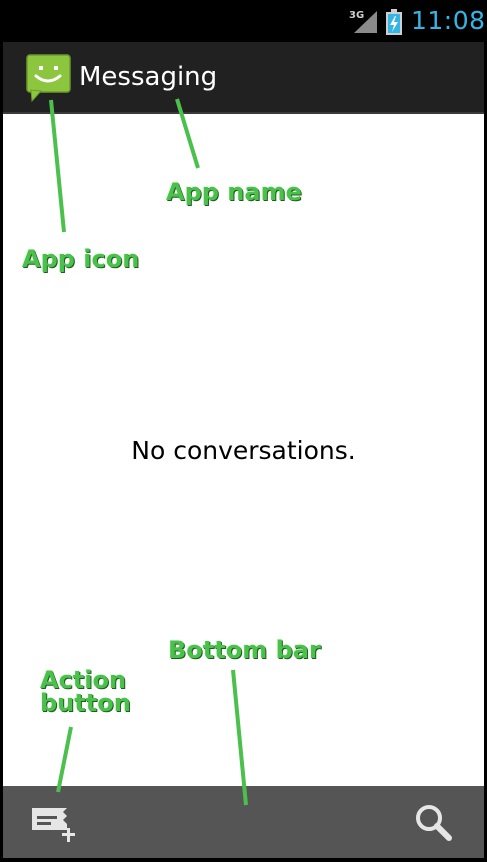 The image size is (487, 862). I want to click on bottom-bar, so click(243, 822).